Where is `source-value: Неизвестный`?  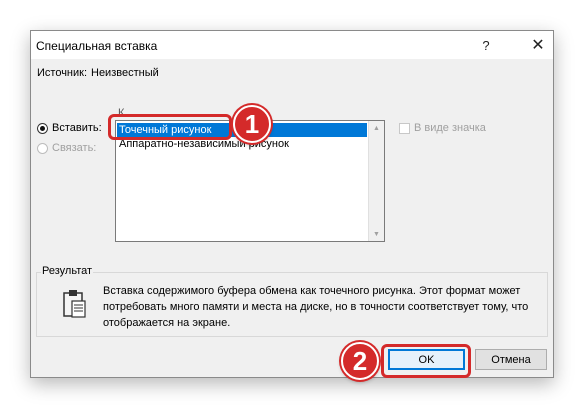
source-value: Неизвестный is located at coordinates (125, 73).